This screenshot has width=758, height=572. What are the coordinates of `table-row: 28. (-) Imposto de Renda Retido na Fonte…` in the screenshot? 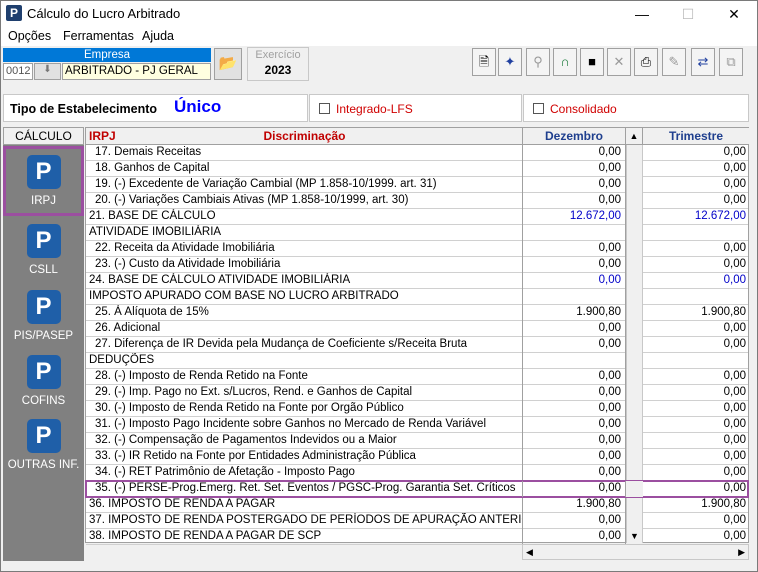 It's located at (417, 377).